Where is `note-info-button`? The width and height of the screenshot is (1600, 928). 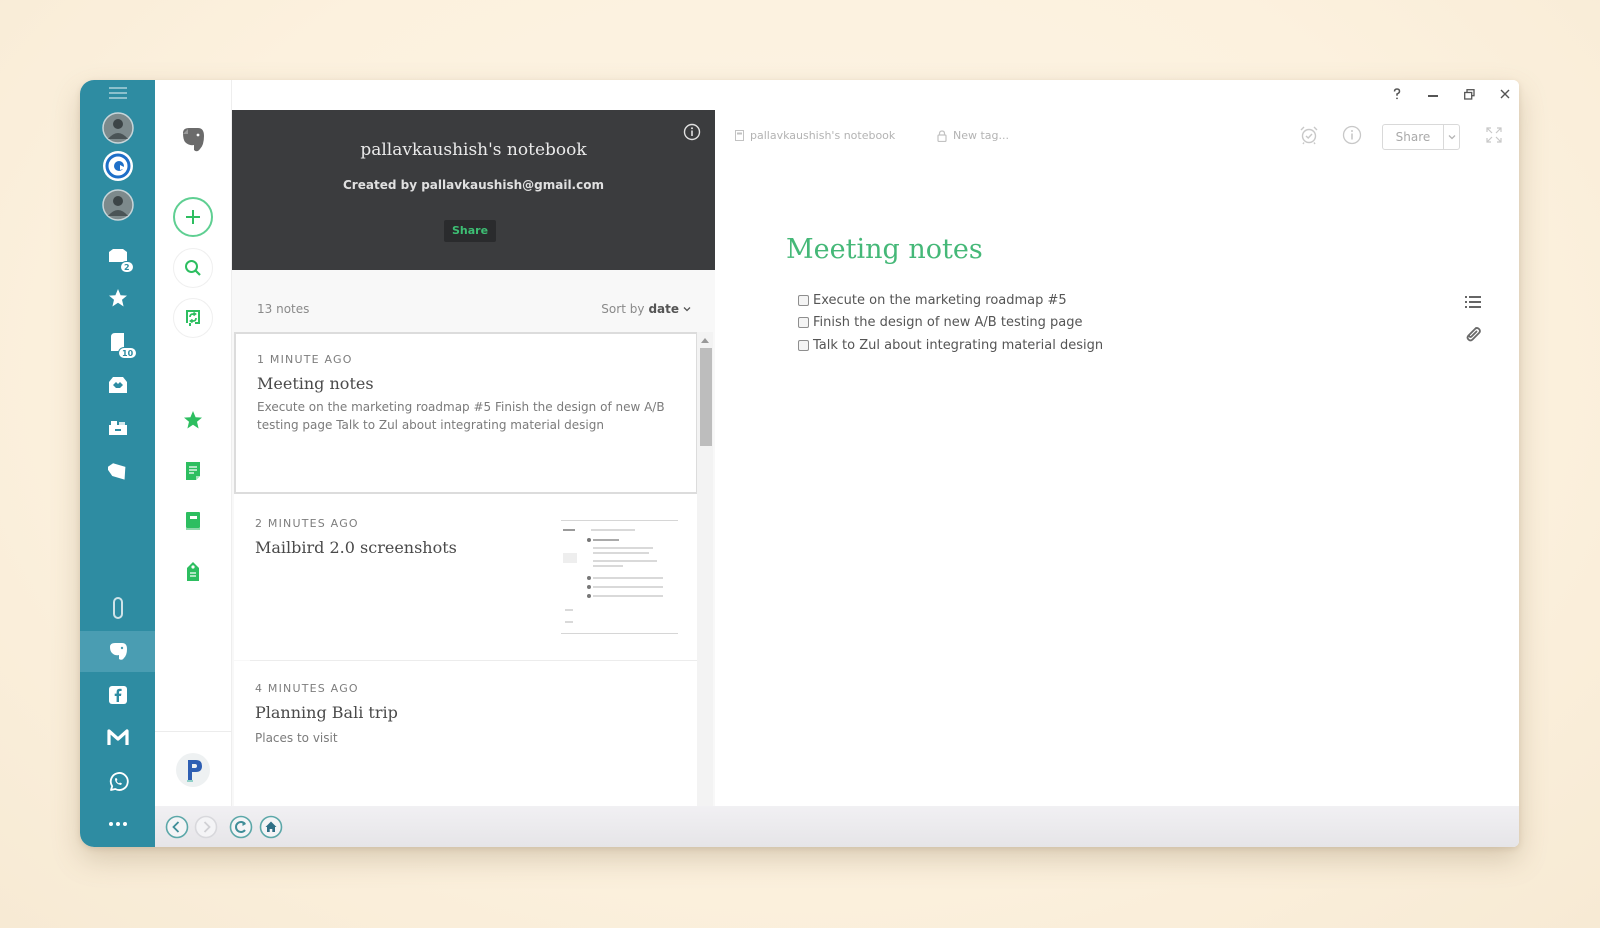
note-info-button is located at coordinates (1352, 135).